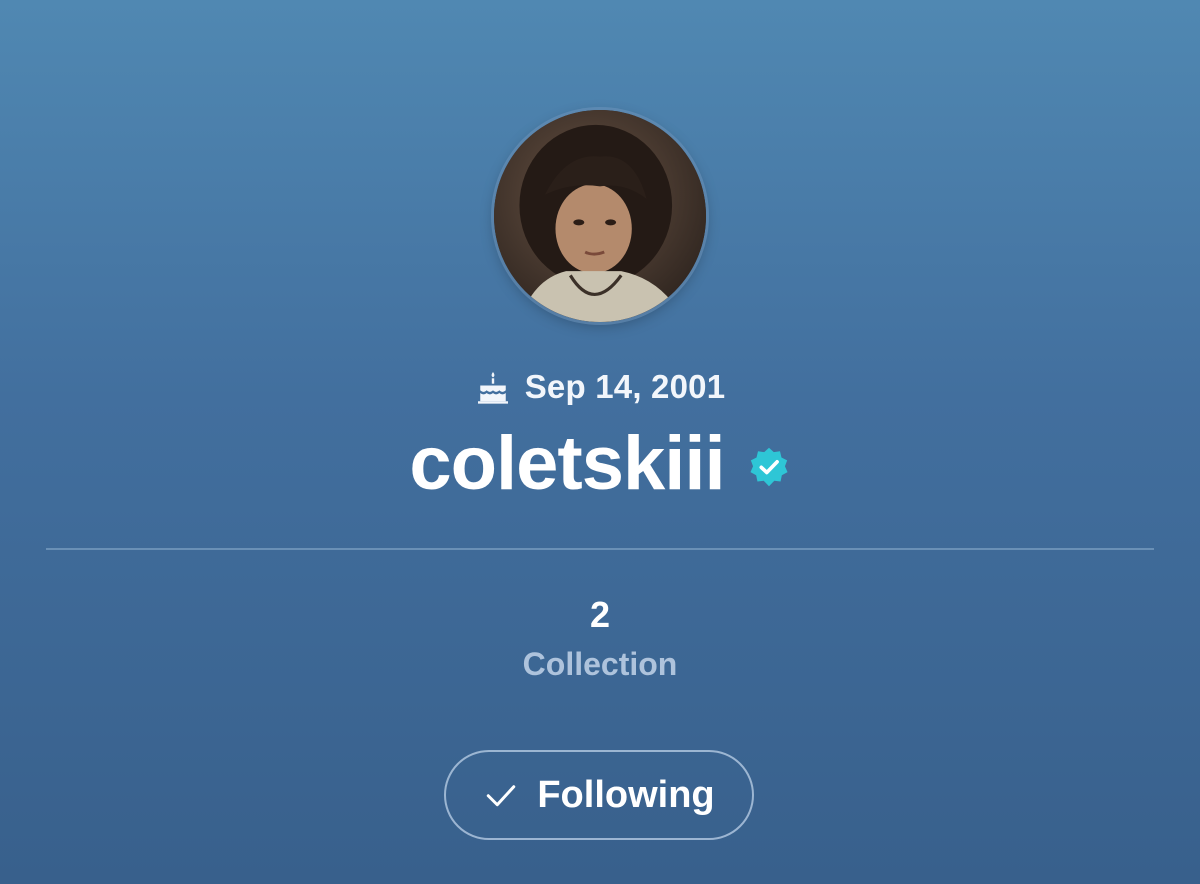 This screenshot has width=1200, height=884. I want to click on avatar, so click(600, 216).